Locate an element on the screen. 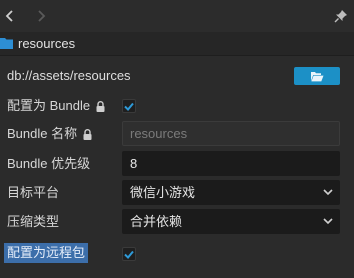 Image resolution: width=354 pixels, height=278 pixels. target-platform-label: 目标平台 is located at coordinates (33, 192).